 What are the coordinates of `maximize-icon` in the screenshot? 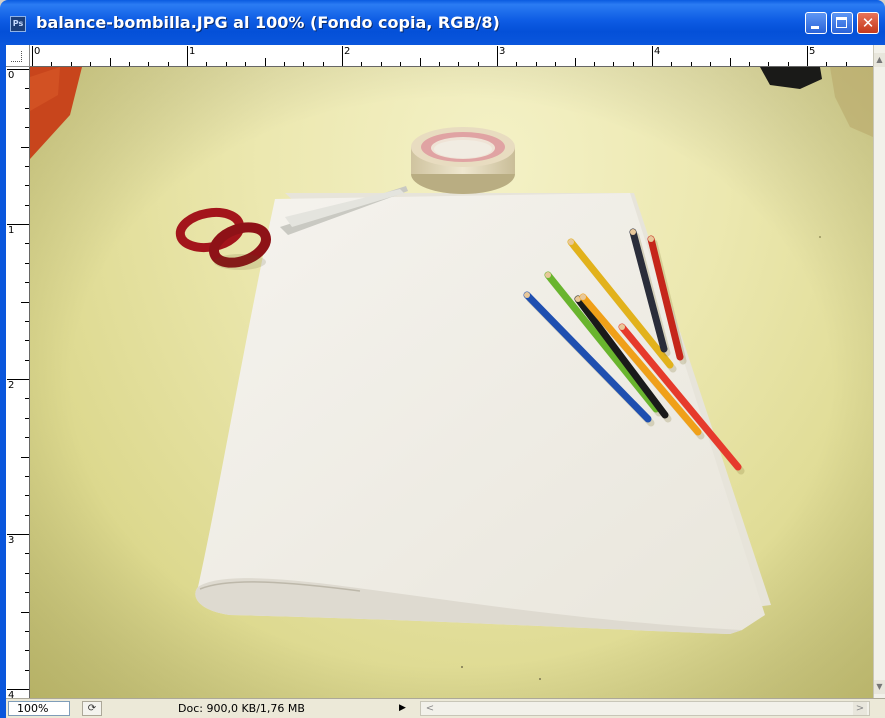 It's located at (841, 22).